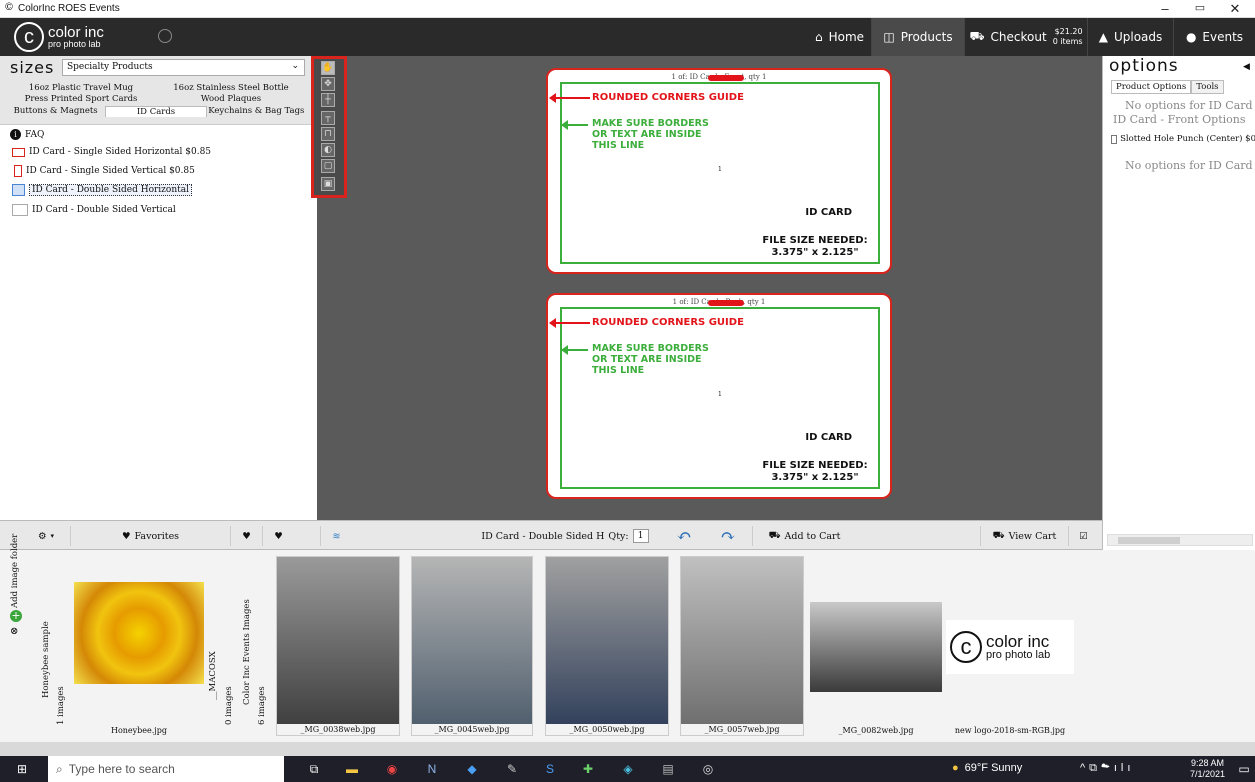 The image size is (1255, 782). I want to click on add-favorite-button: ♥, so click(246, 536).